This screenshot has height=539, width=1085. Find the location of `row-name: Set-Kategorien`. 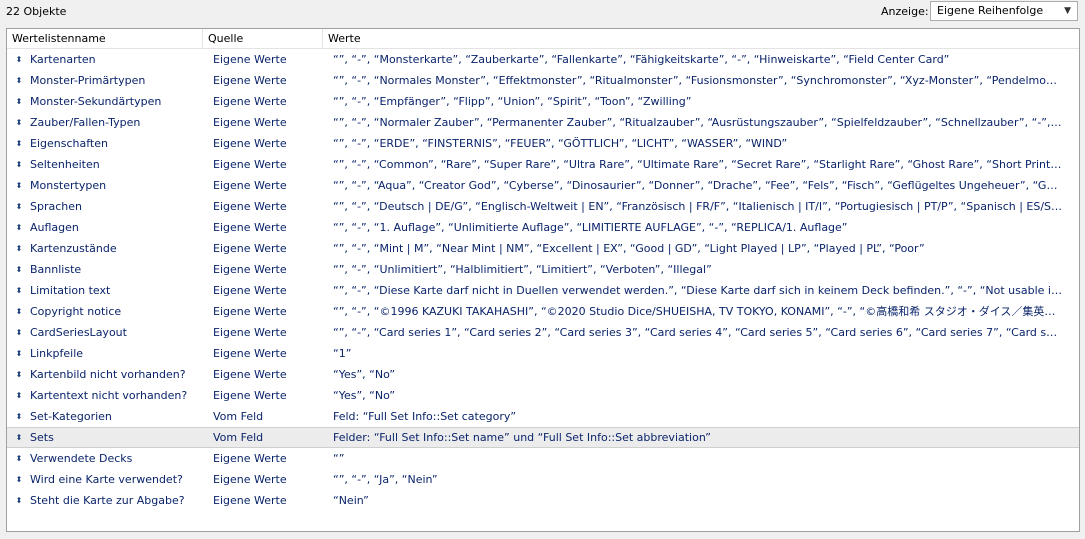

row-name: Set-Kategorien is located at coordinates (71, 416).